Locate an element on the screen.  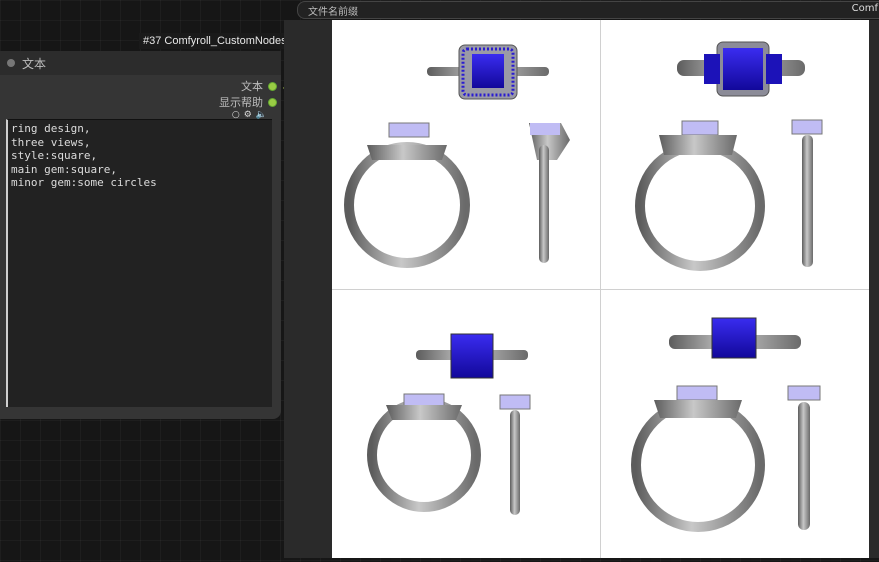
node-badge: #37 Comfyroll_CustomNodes is located at coordinates (215, 41).